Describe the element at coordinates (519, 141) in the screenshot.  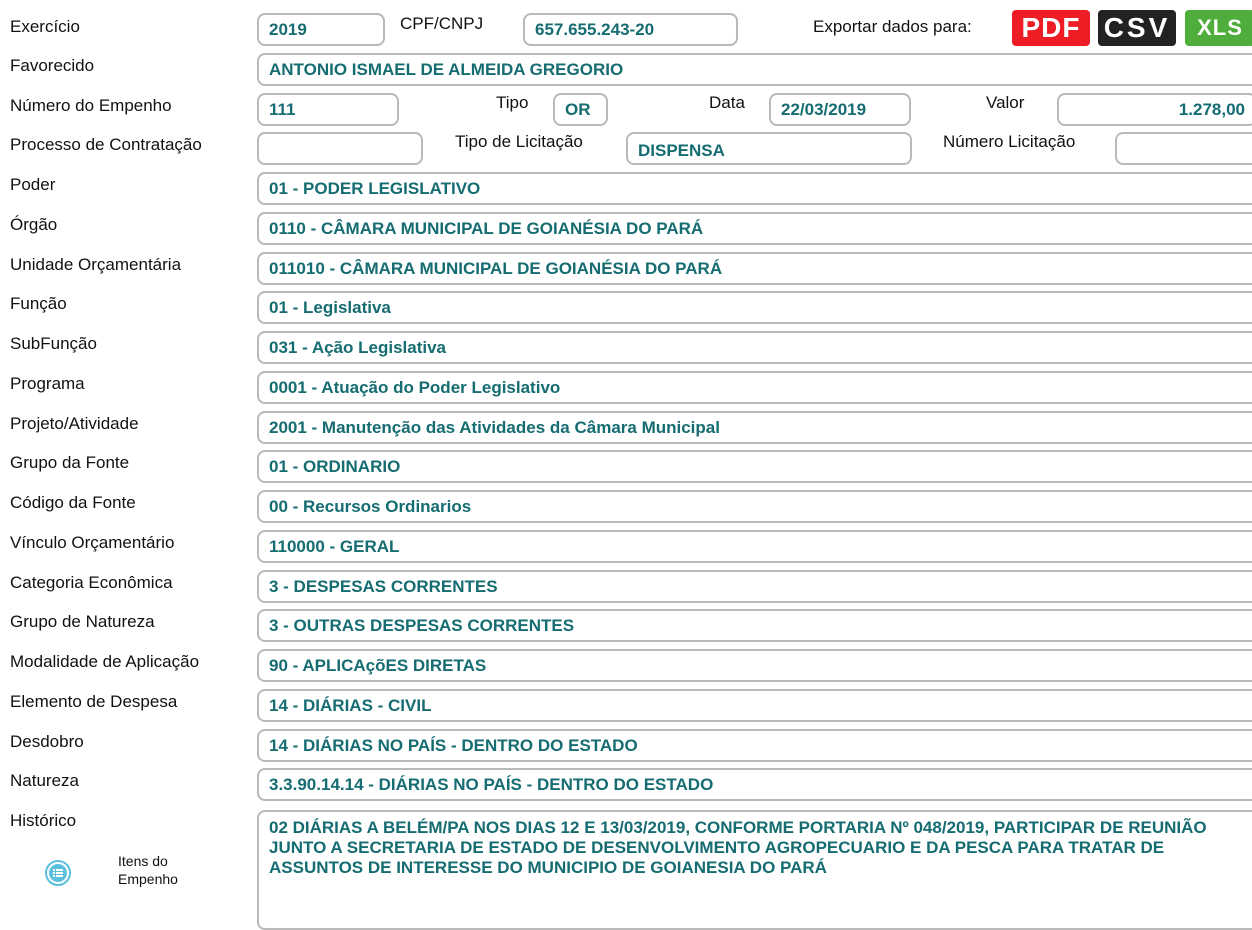
I see `tipo-licitacao-label: Tipo de Licitação` at that location.